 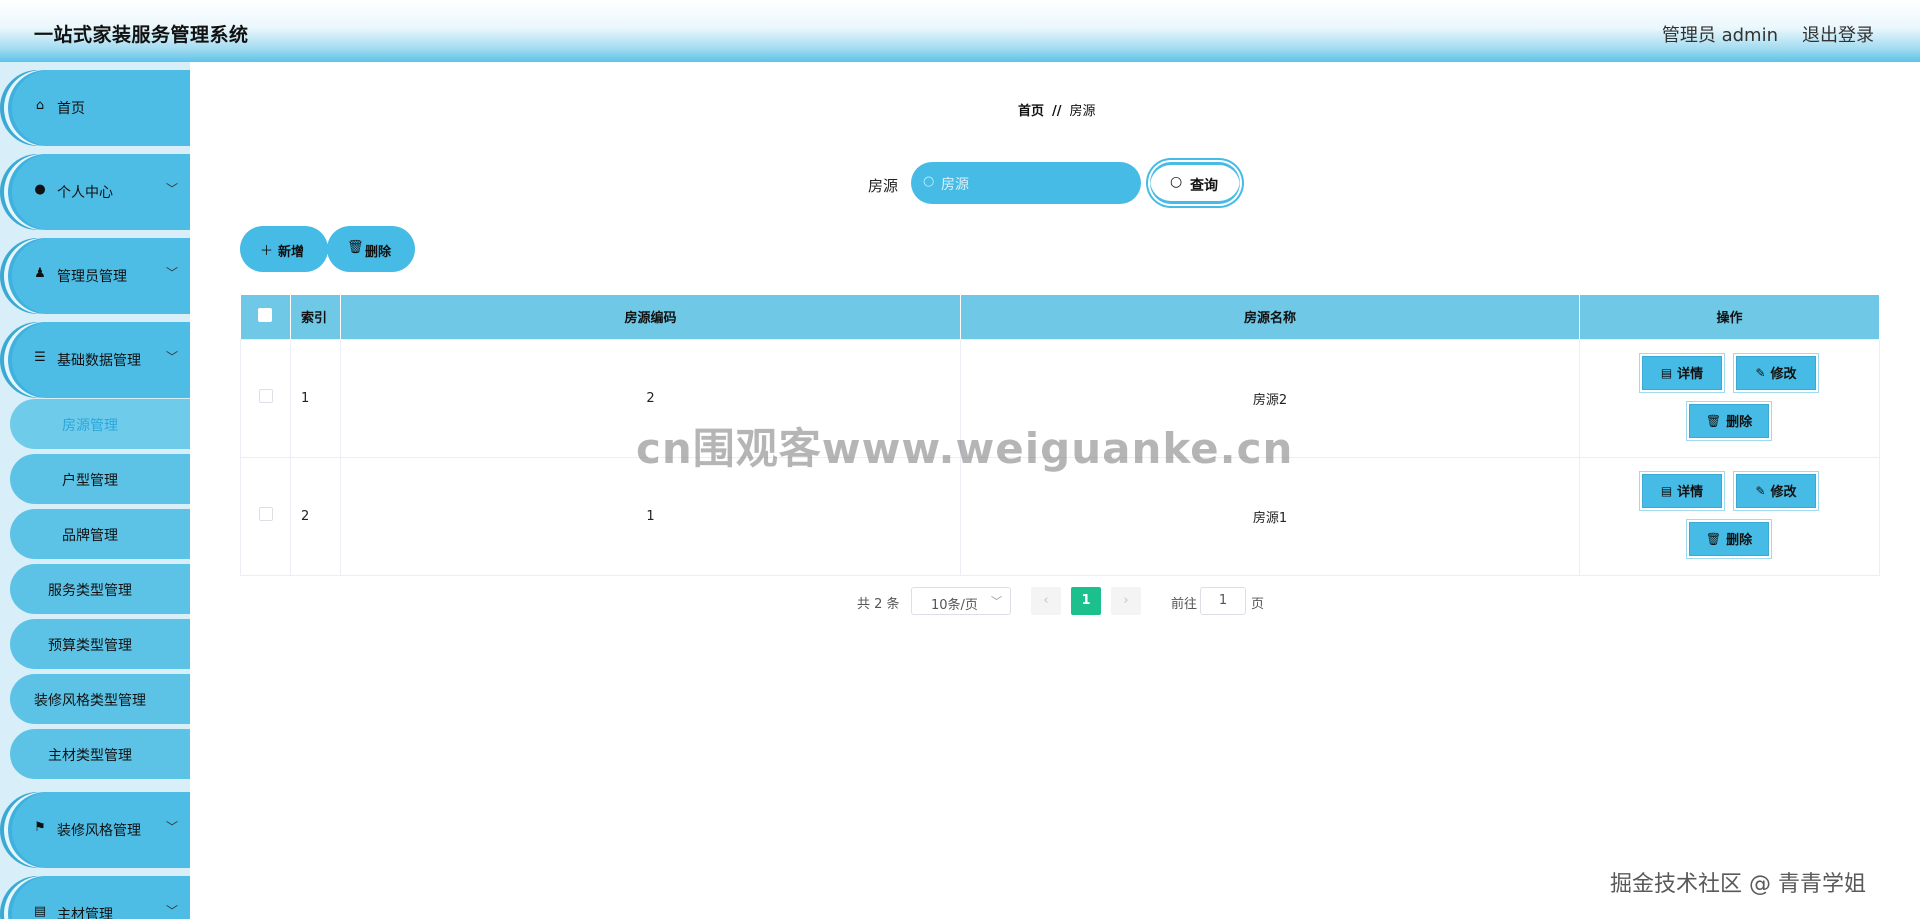 What do you see at coordinates (95, 897) in the screenshot?
I see `sidebar-item-material: ▤ 主材管理 ﹀` at bounding box center [95, 897].